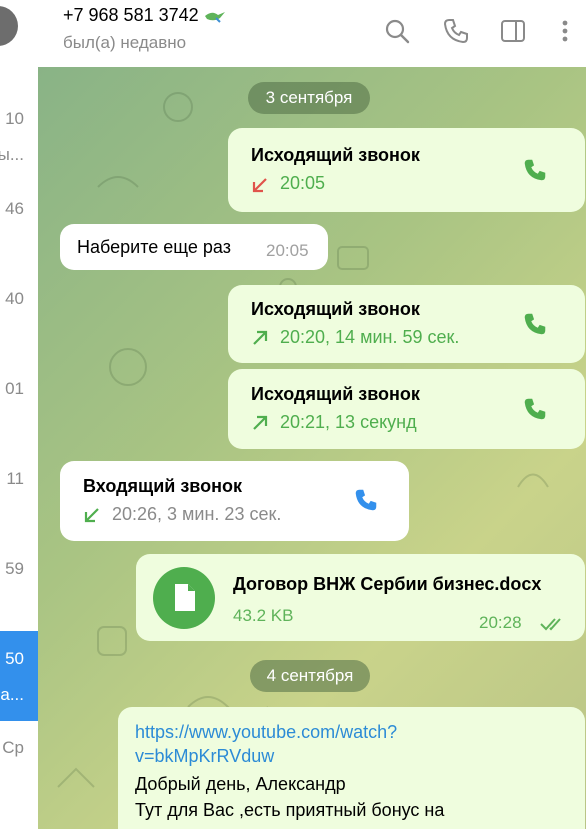  What do you see at coordinates (348, 422) in the screenshot?
I see `call-meta: 20:21, 13 секунд` at bounding box center [348, 422].